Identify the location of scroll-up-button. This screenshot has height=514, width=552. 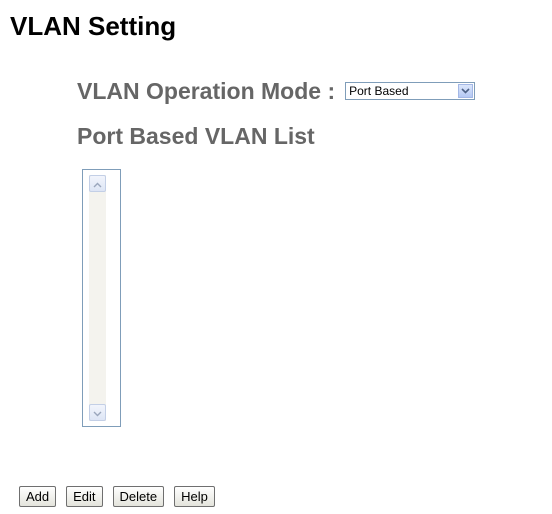
(97, 183).